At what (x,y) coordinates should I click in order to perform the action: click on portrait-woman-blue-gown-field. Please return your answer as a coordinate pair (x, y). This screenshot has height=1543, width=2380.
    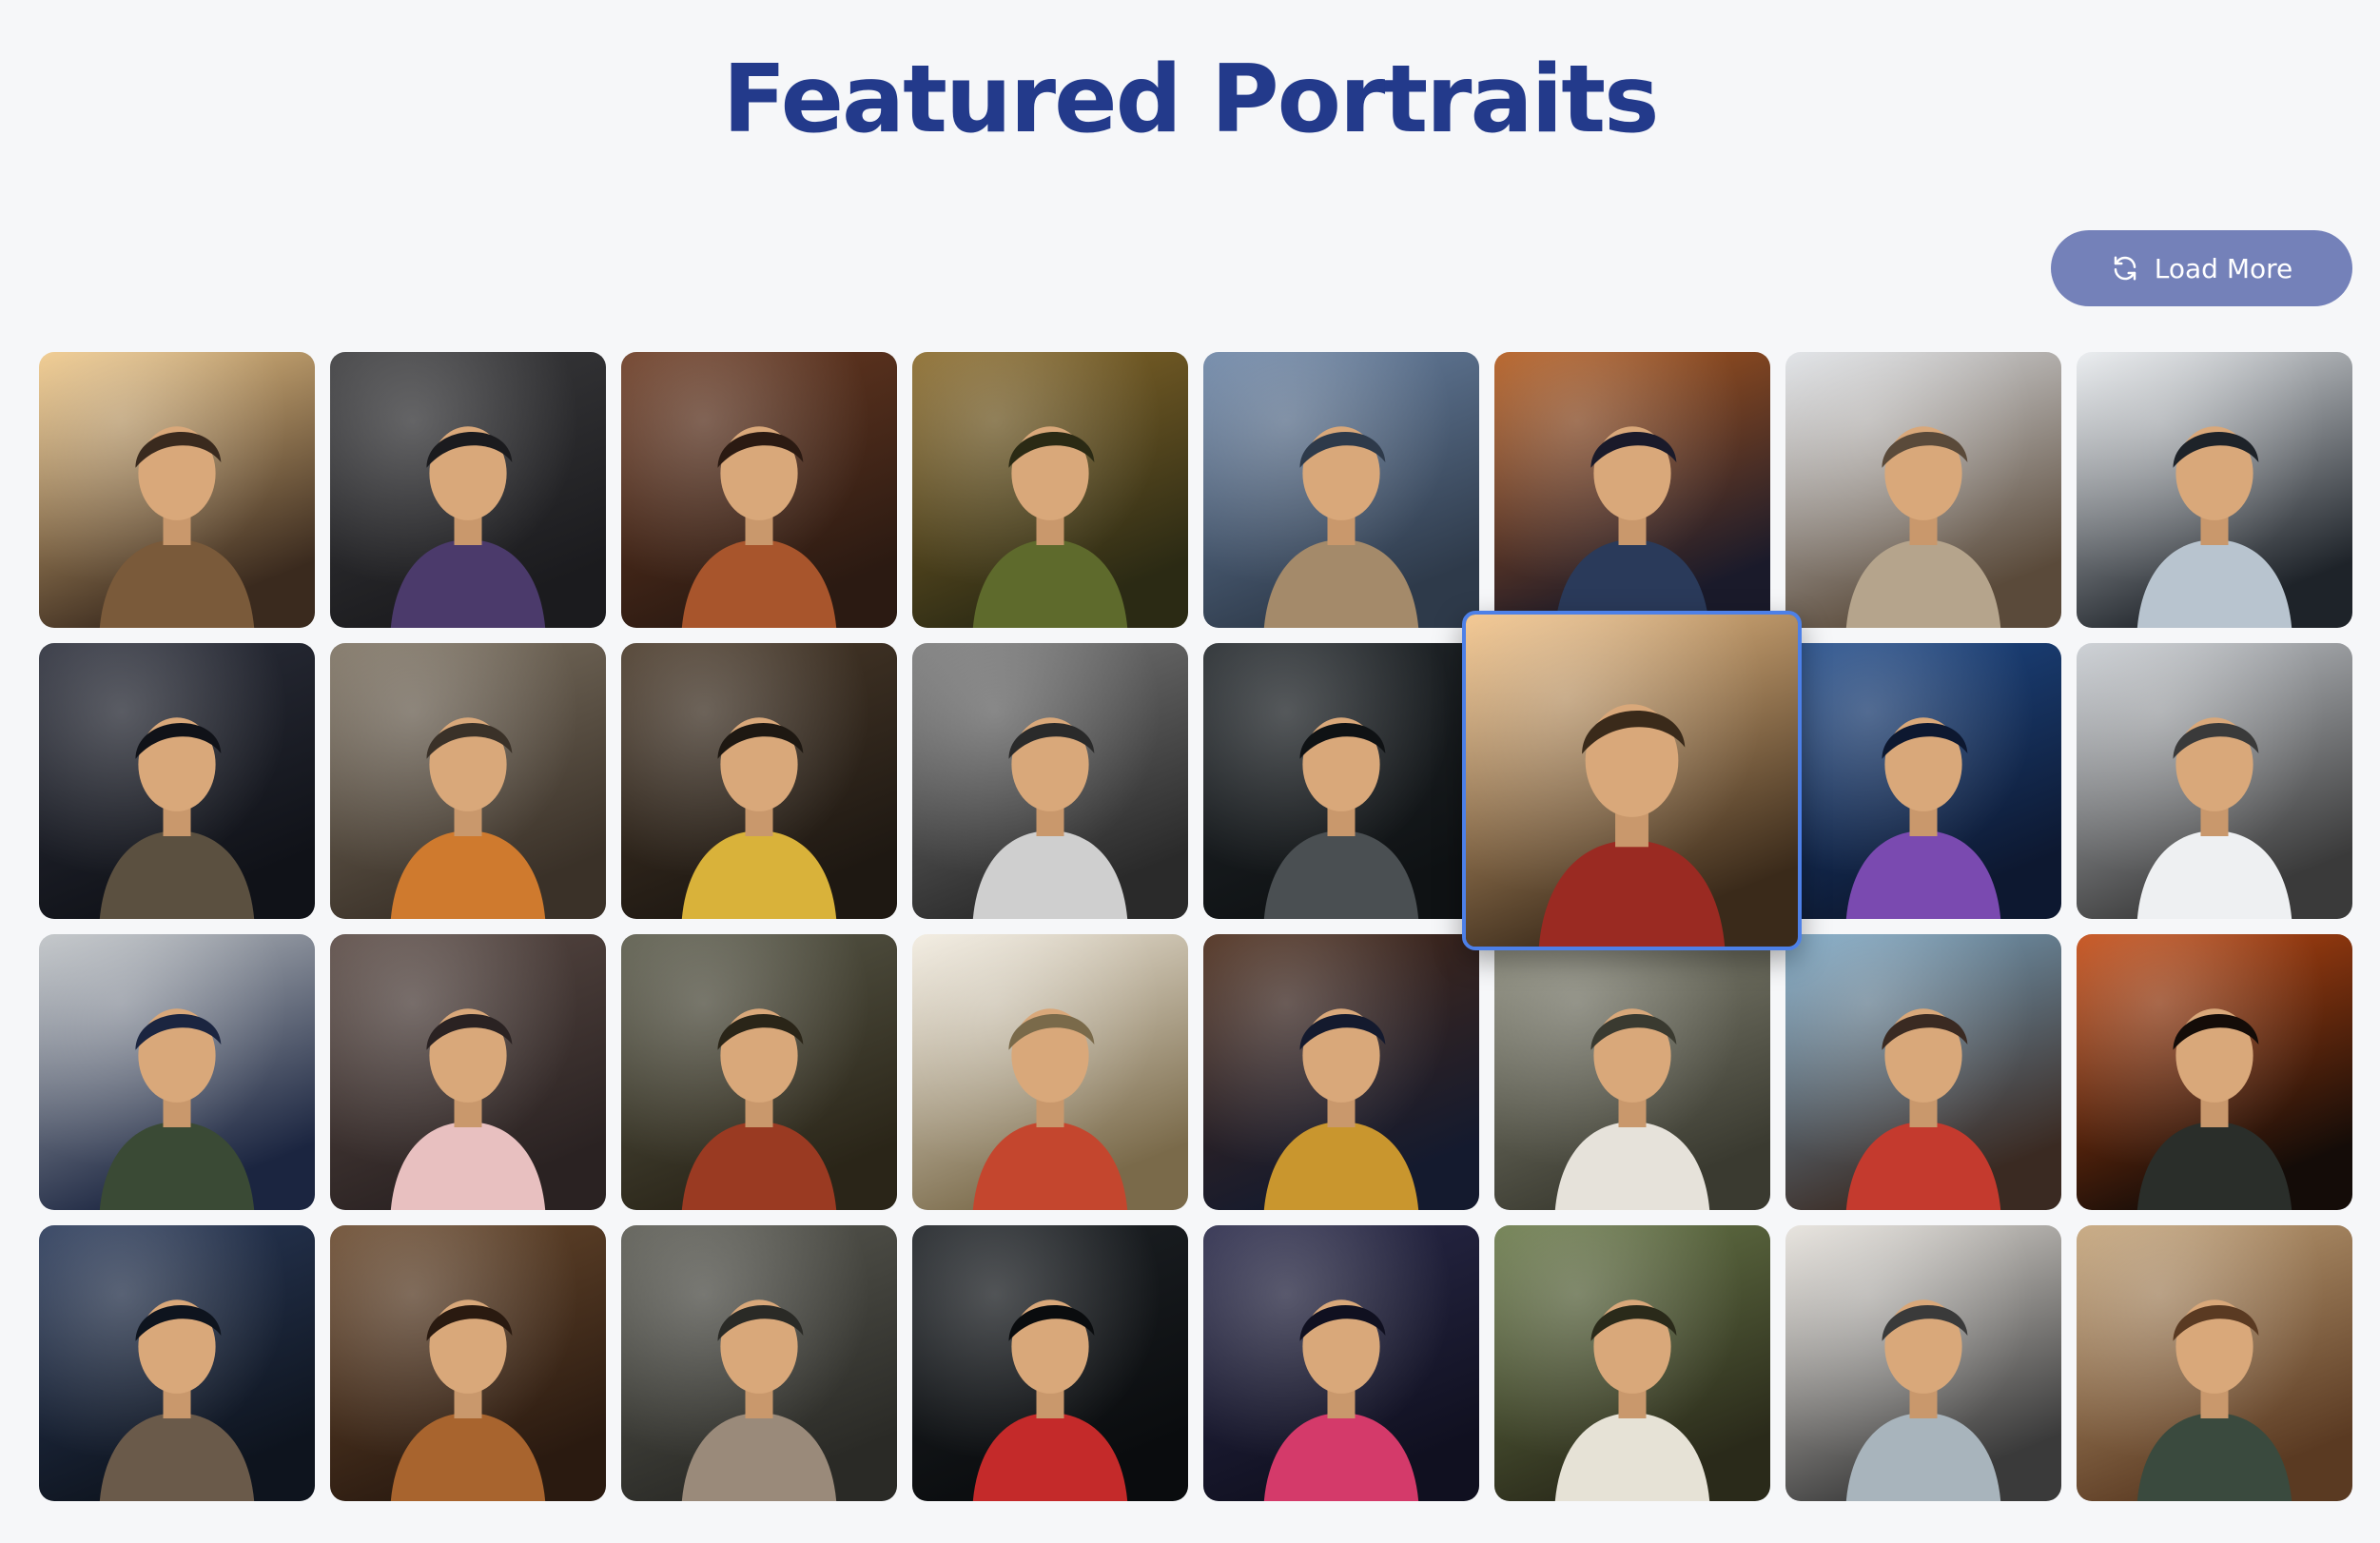
    Looking at the image, I should click on (177, 1072).